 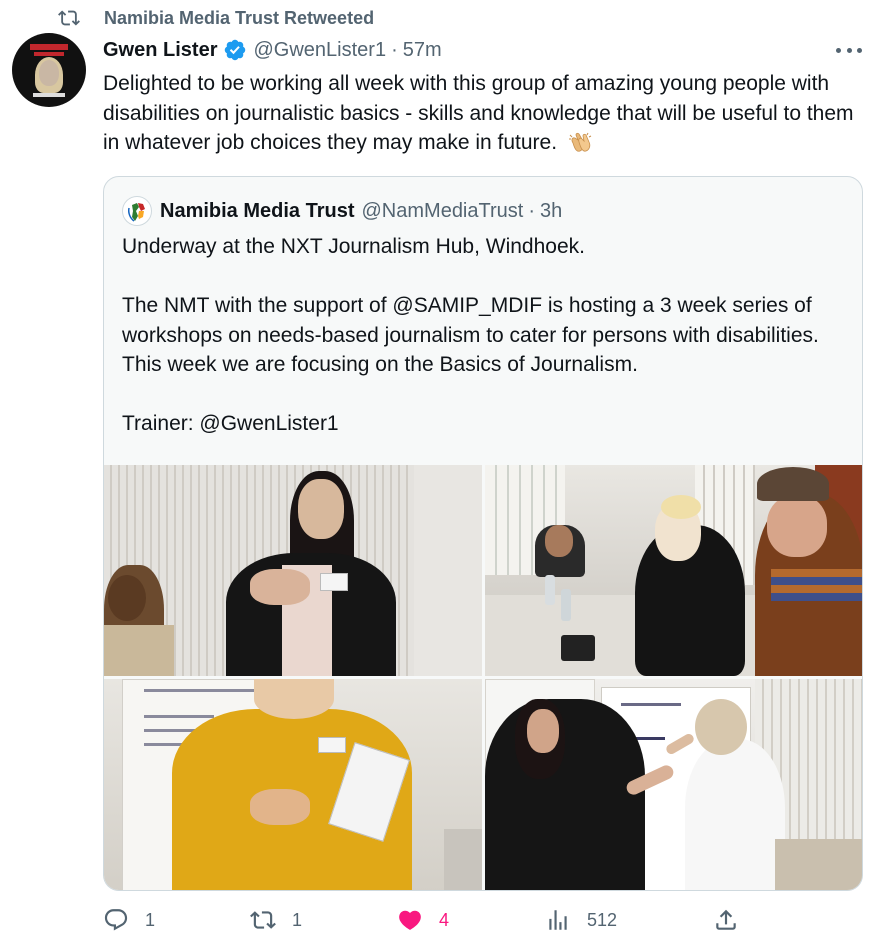 I want to click on views-icon, so click(x=558, y=920).